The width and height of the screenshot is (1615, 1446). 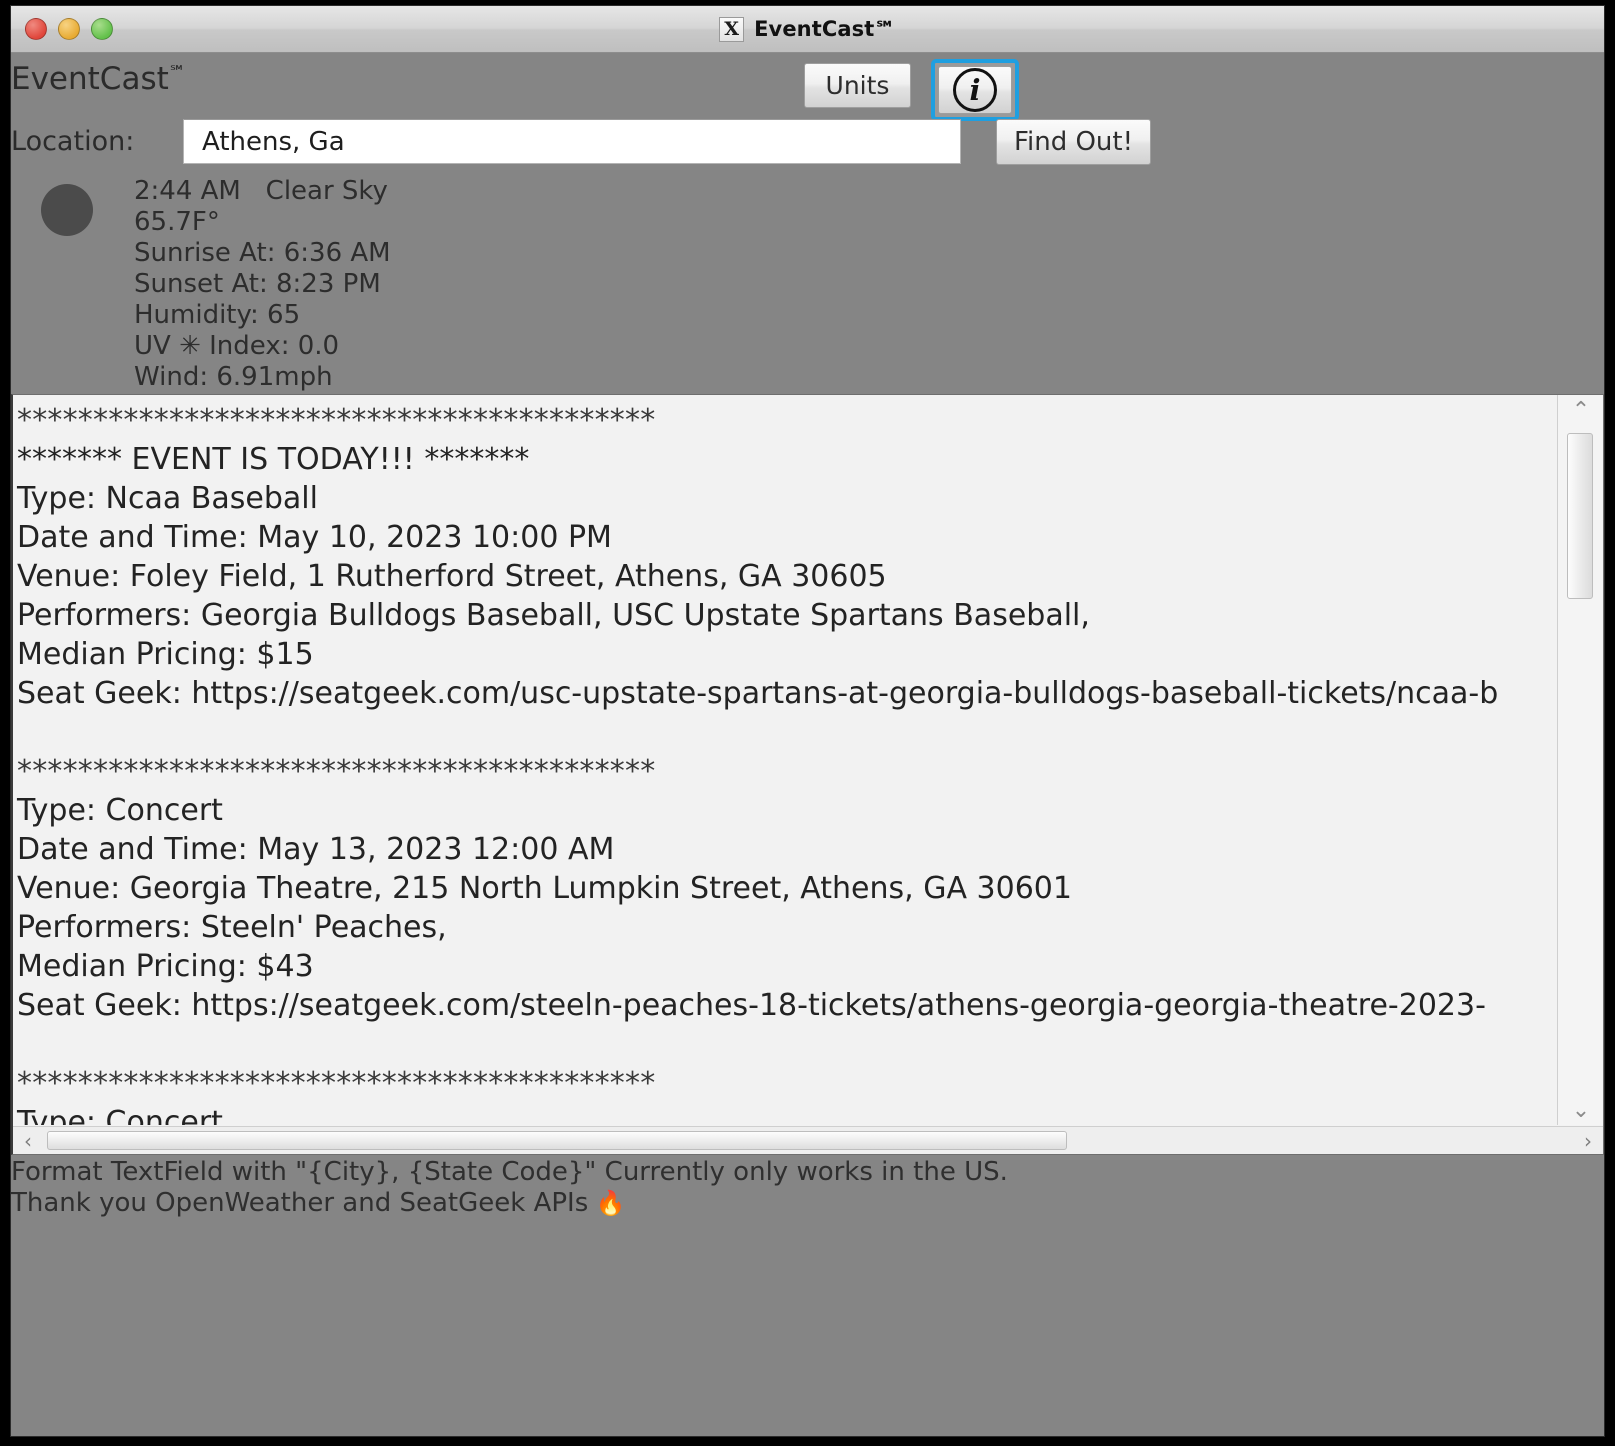 I want to click on horizontal-scroll-thumb, so click(x=557, y=1140).